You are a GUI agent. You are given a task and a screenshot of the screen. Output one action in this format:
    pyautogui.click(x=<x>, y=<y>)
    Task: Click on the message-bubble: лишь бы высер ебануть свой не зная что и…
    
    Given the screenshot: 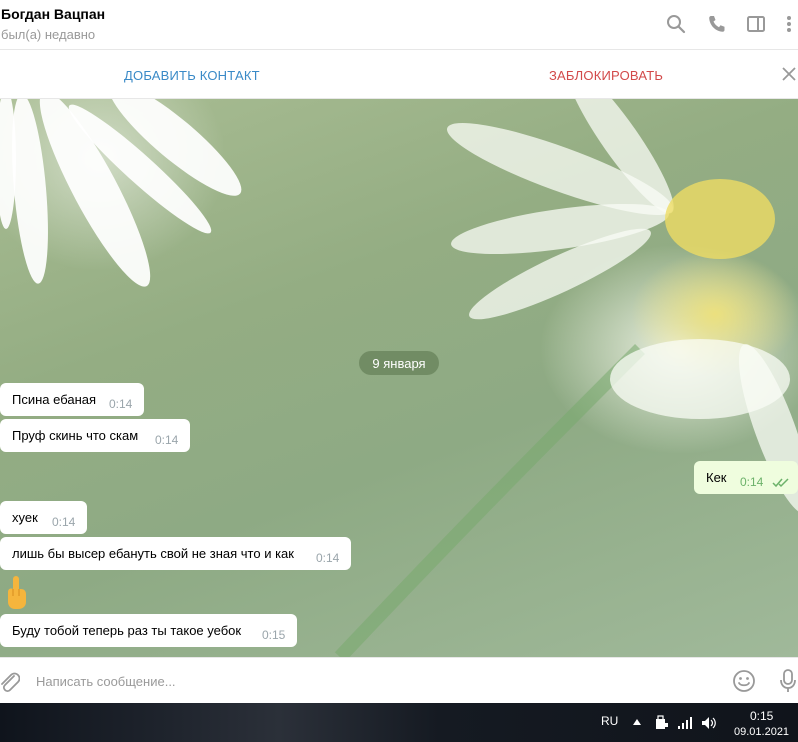 What is the action you would take?
    pyautogui.click(x=175, y=553)
    